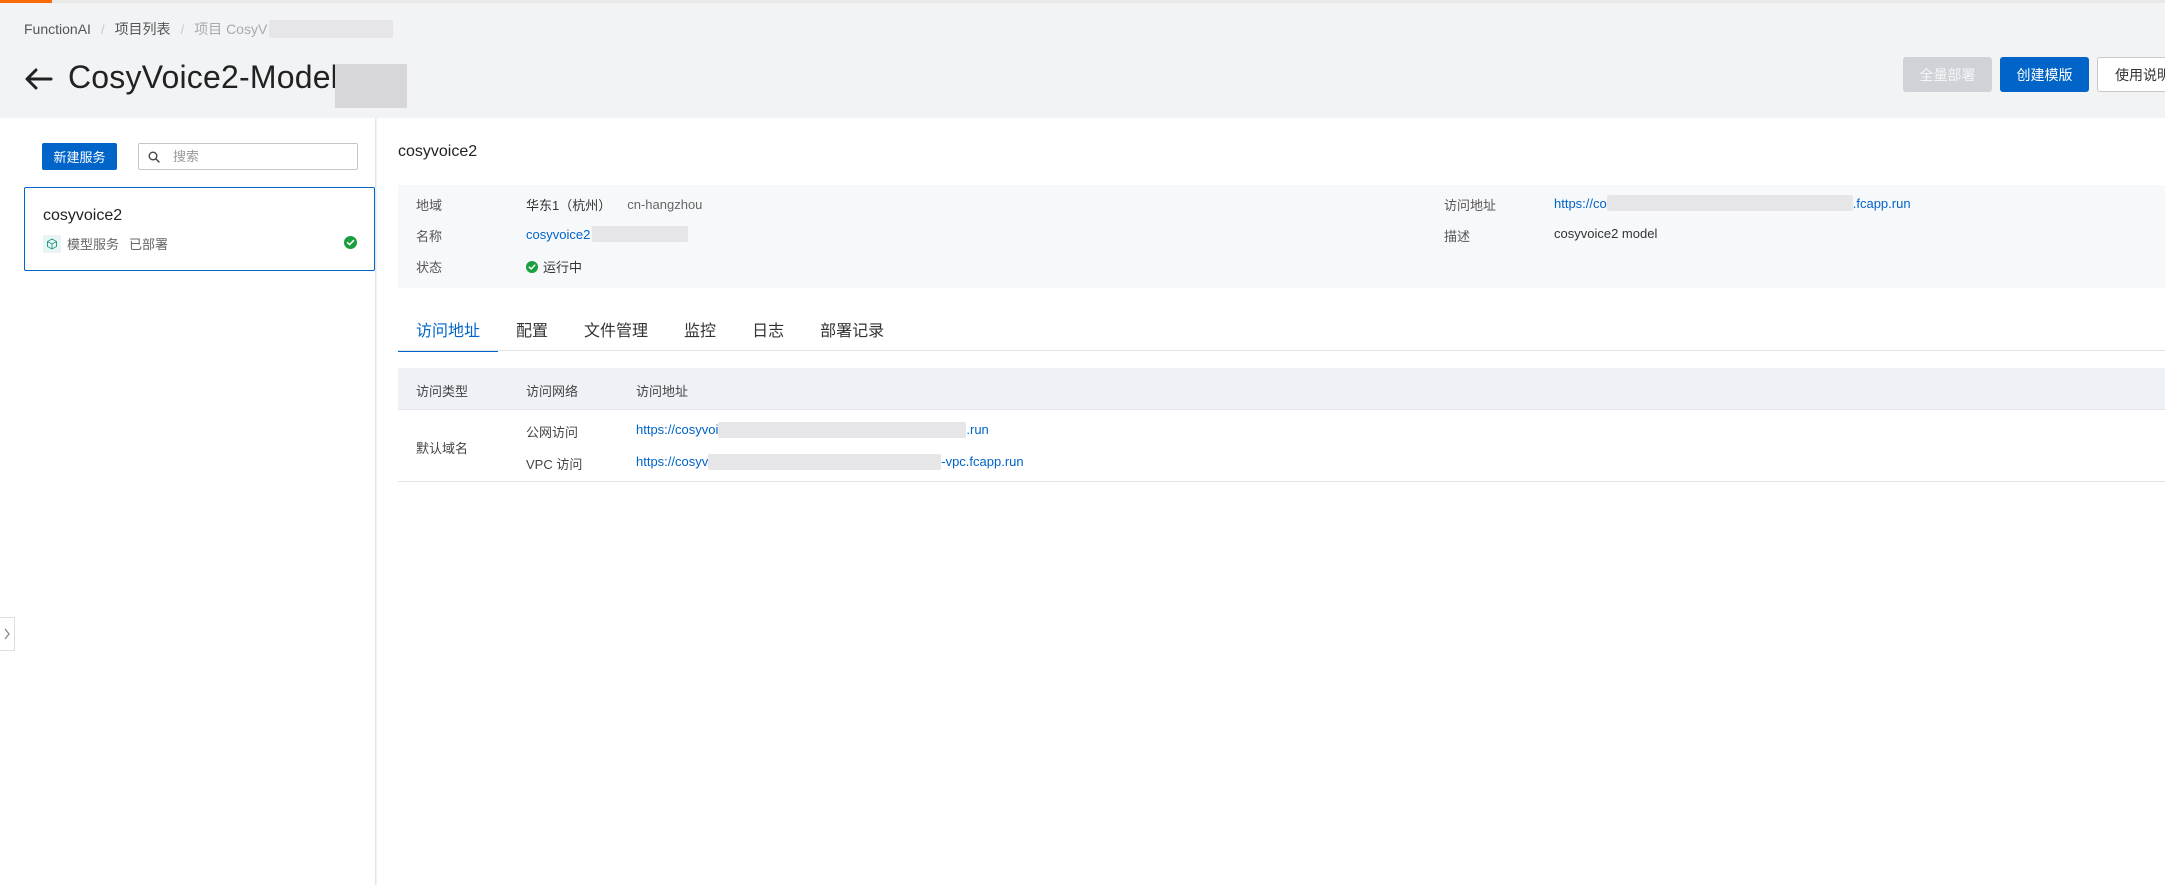 This screenshot has height=885, width=2165. I want to click on tab-access-url: 访问地址, so click(448, 330).